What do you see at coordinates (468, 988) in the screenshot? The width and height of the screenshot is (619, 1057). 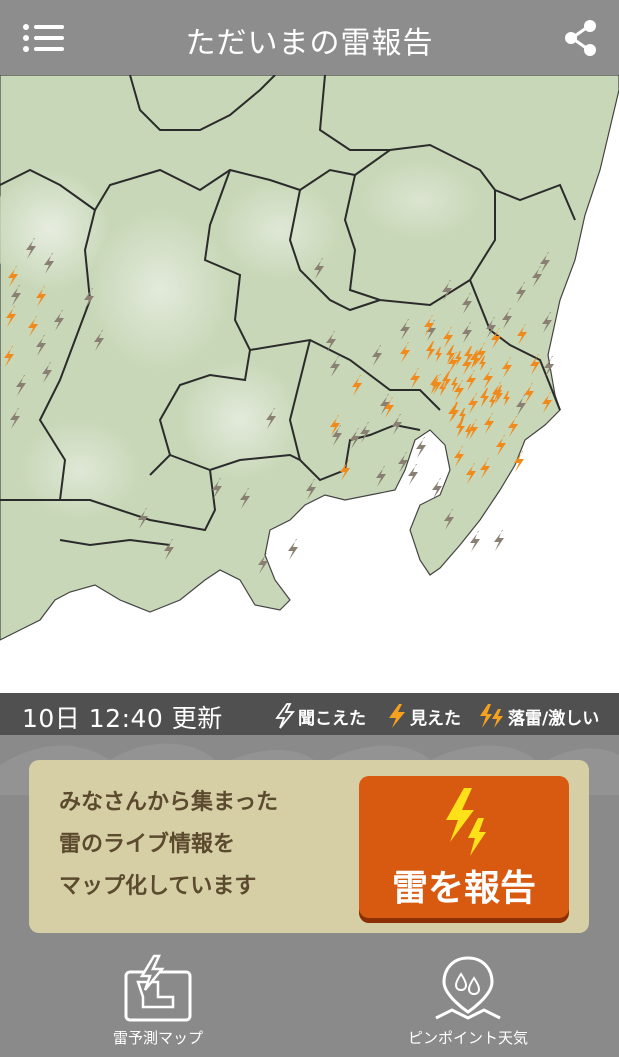 I see `pinpoint-weather-icon` at bounding box center [468, 988].